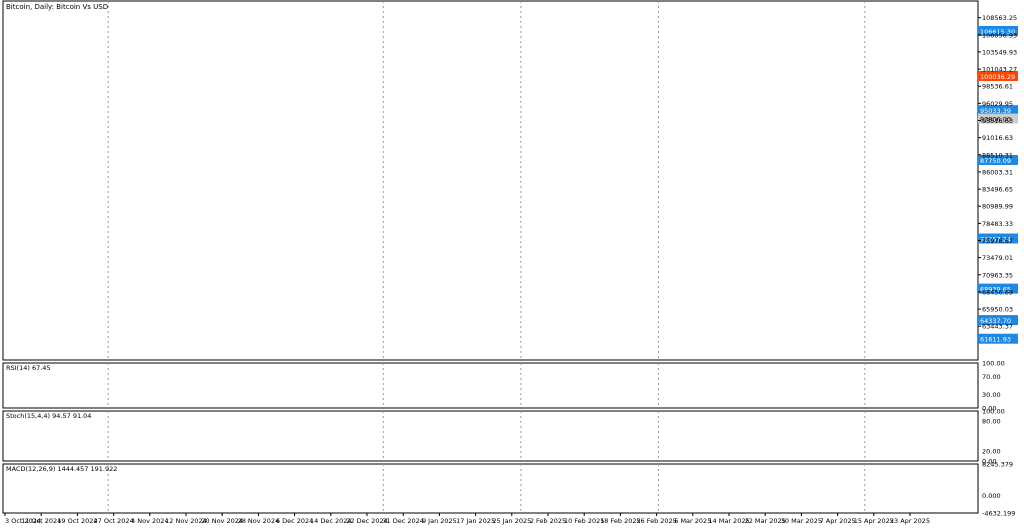  Describe the element at coordinates (999, 35) in the screenshot. I see `price-tick-label: 106056.93` at that location.